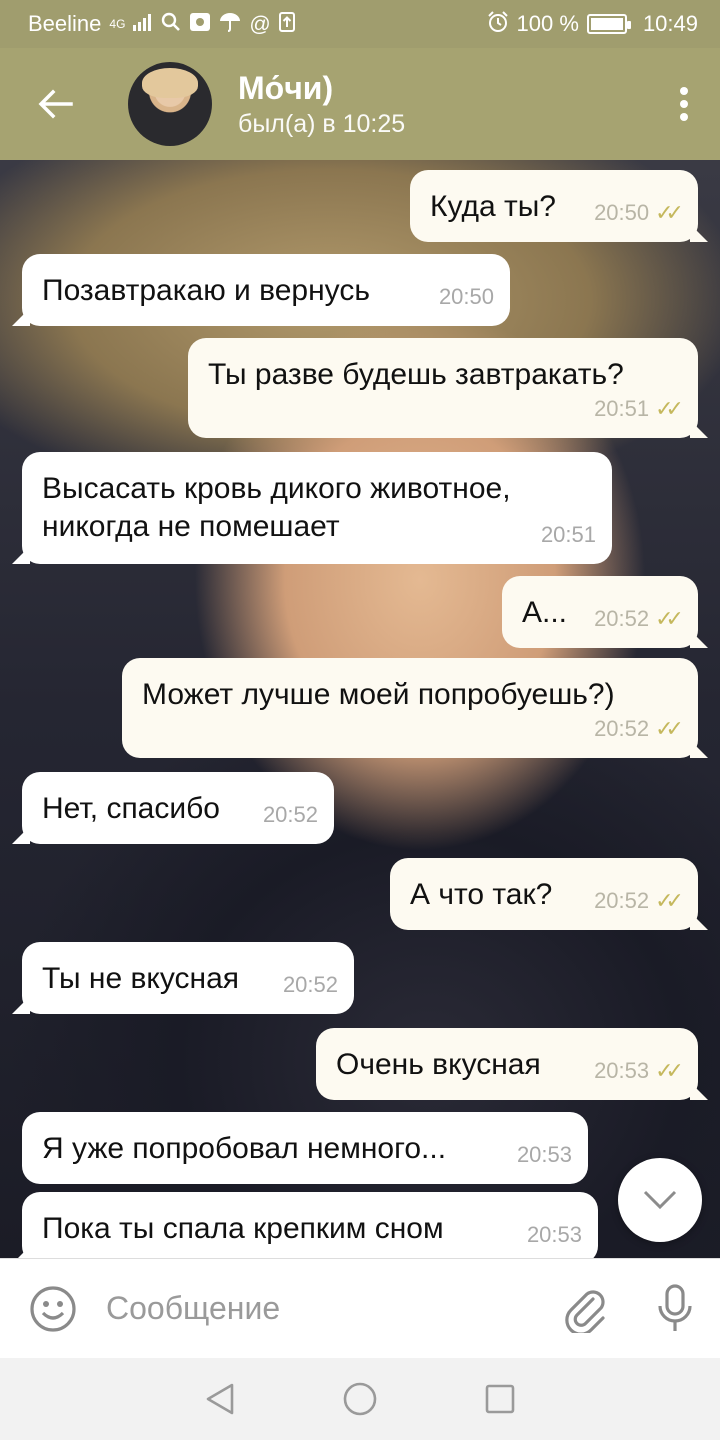 The height and width of the screenshot is (1440, 720). Describe the element at coordinates (360, 24) in the screenshot. I see `status-bar: Beeline 4G @ 100 % 10:49` at that location.